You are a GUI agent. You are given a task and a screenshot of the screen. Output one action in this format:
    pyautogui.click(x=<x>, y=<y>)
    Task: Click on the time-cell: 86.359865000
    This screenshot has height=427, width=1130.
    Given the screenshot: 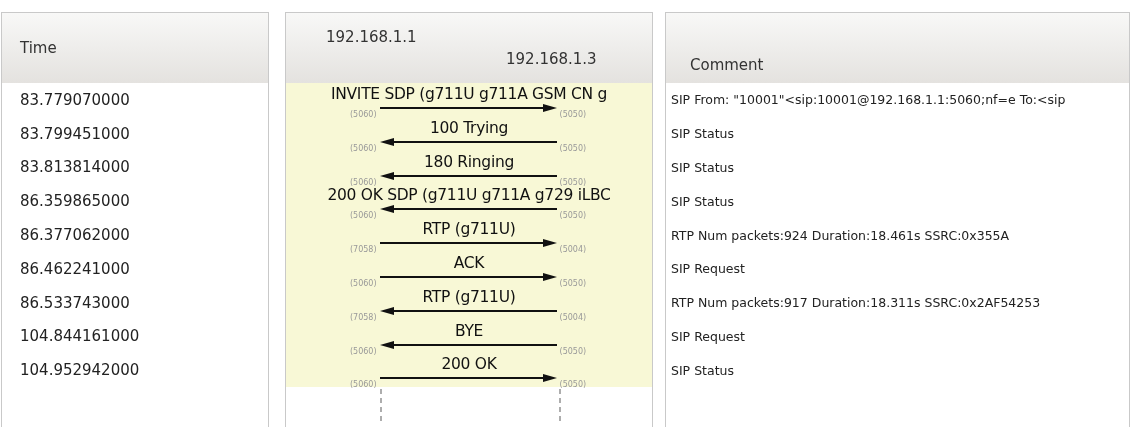 What is the action you would take?
    pyautogui.click(x=75, y=201)
    